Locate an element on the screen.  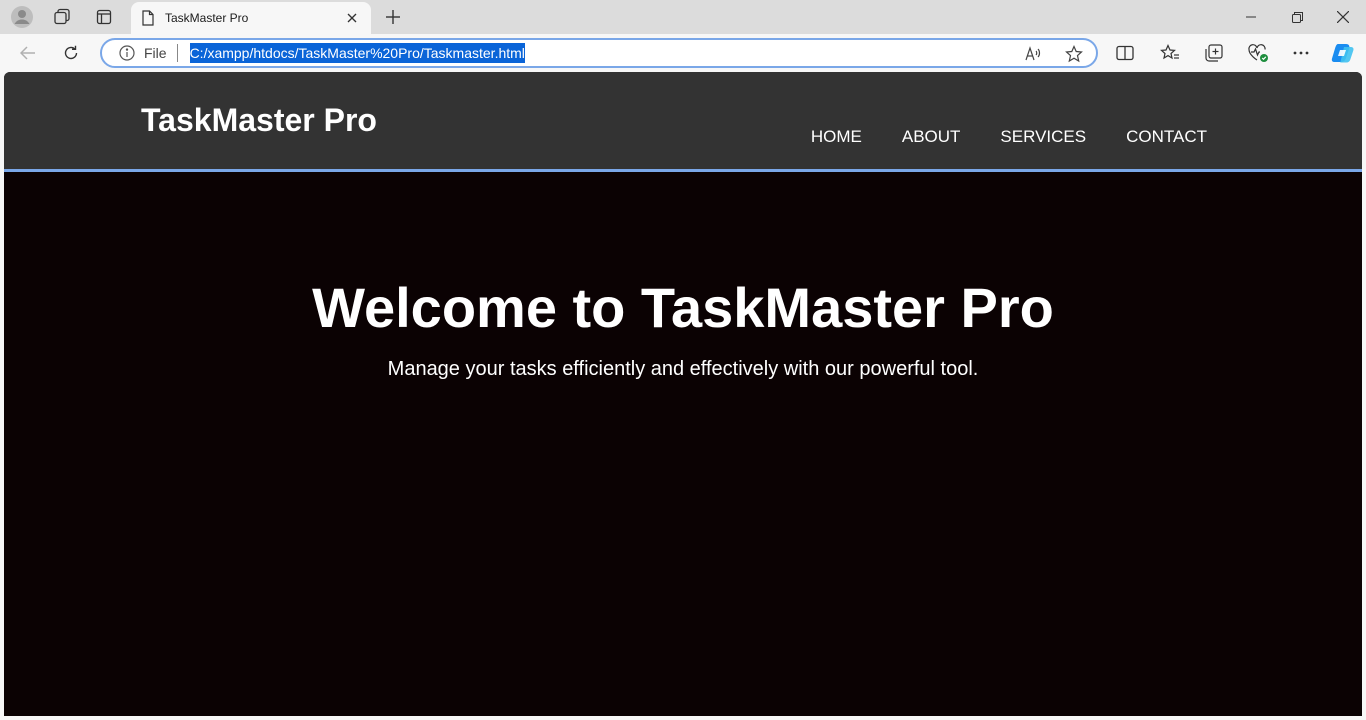
close-window-button is located at coordinates (1343, 17).